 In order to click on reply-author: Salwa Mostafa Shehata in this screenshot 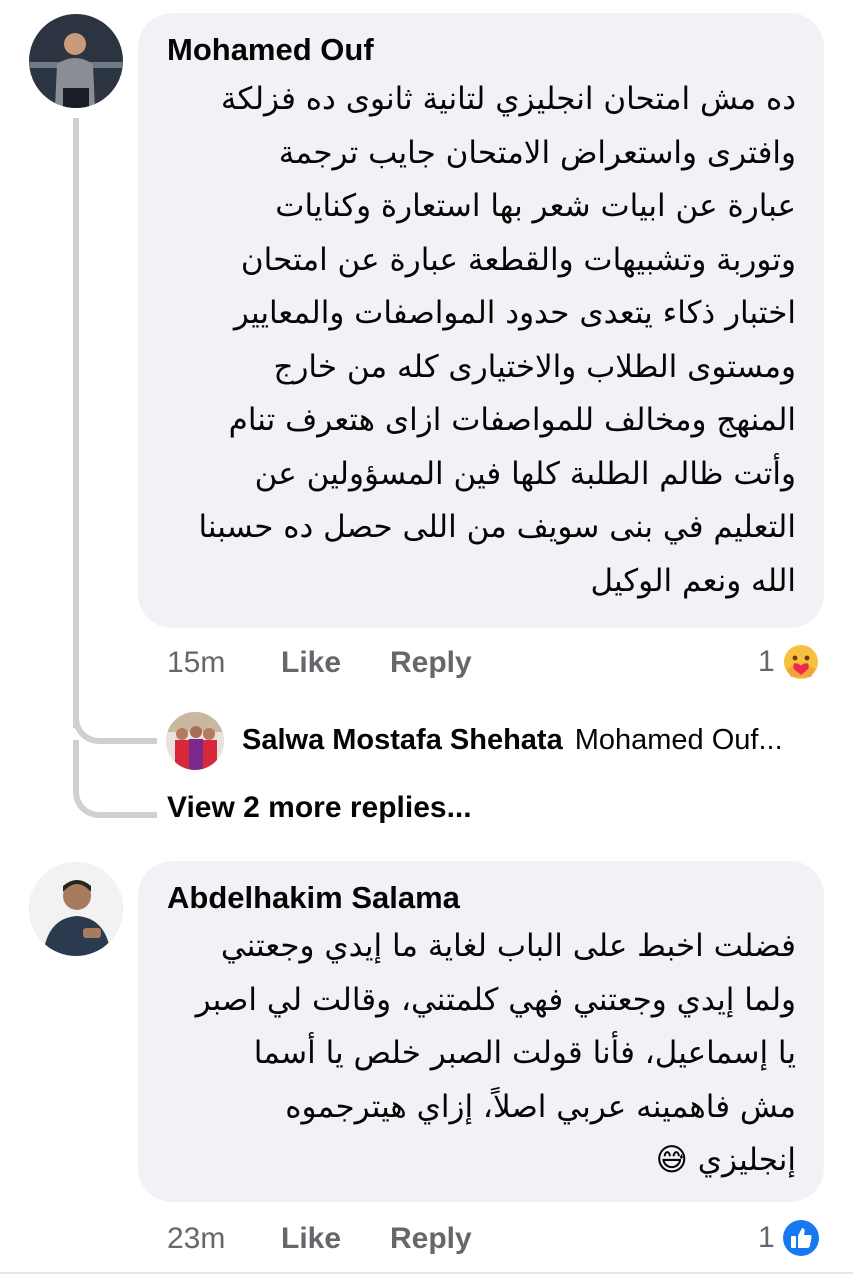, I will do `click(402, 740)`.